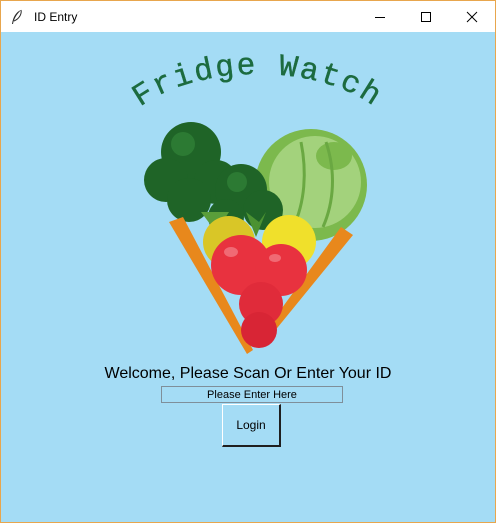 The width and height of the screenshot is (496, 523). What do you see at coordinates (248, 16) in the screenshot?
I see `title-bar: ID Entry` at bounding box center [248, 16].